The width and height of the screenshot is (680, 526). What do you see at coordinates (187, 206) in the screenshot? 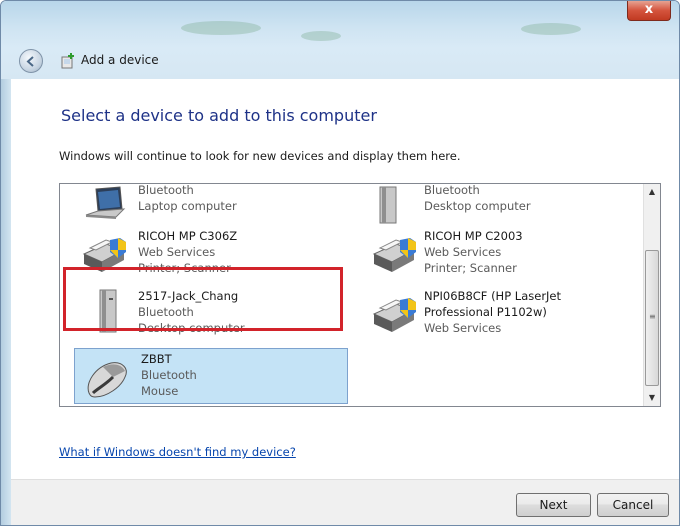
I see `device-line: Laptop computer` at bounding box center [187, 206].